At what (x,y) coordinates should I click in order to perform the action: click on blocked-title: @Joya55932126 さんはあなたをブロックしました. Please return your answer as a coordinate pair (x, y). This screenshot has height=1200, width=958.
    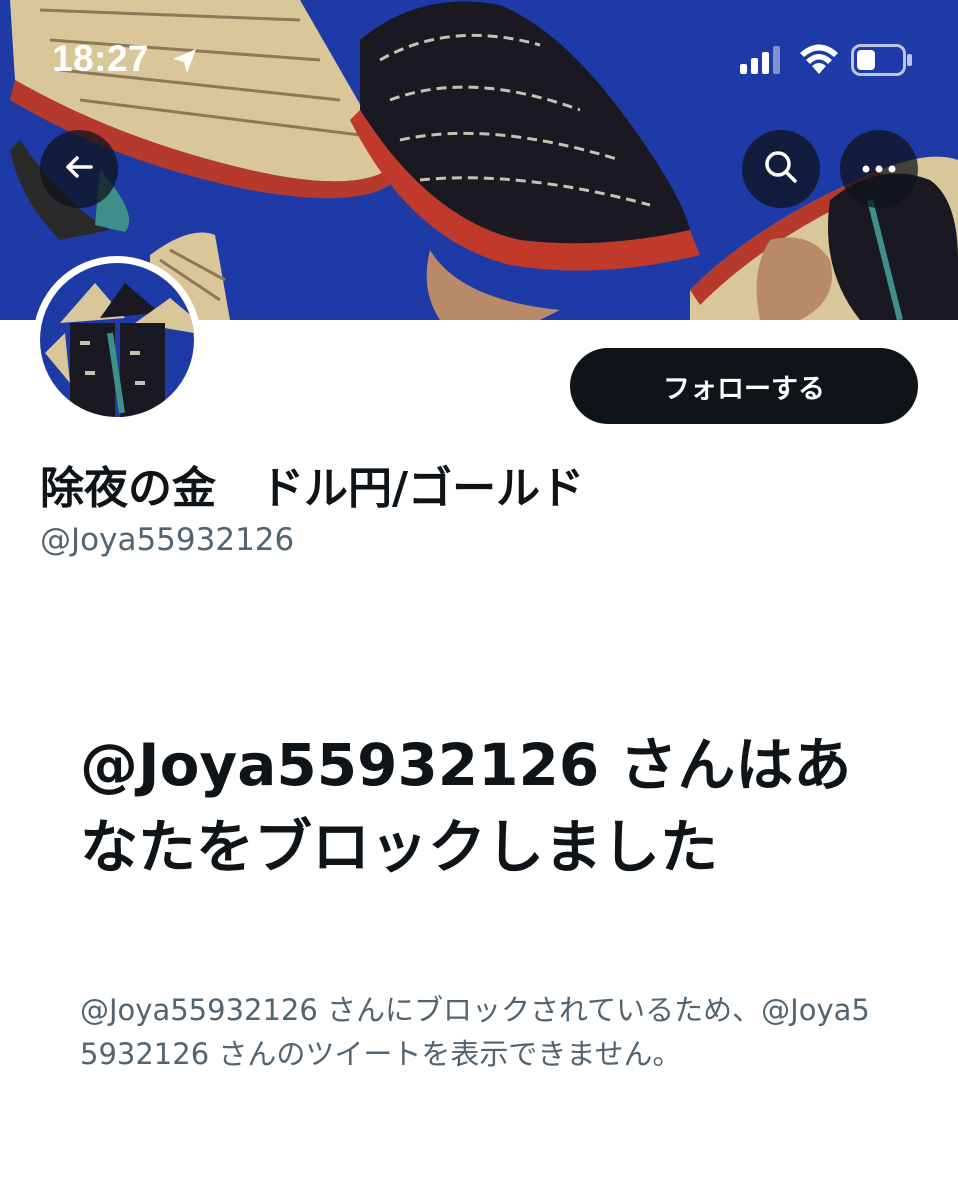
    Looking at the image, I should click on (466, 806).